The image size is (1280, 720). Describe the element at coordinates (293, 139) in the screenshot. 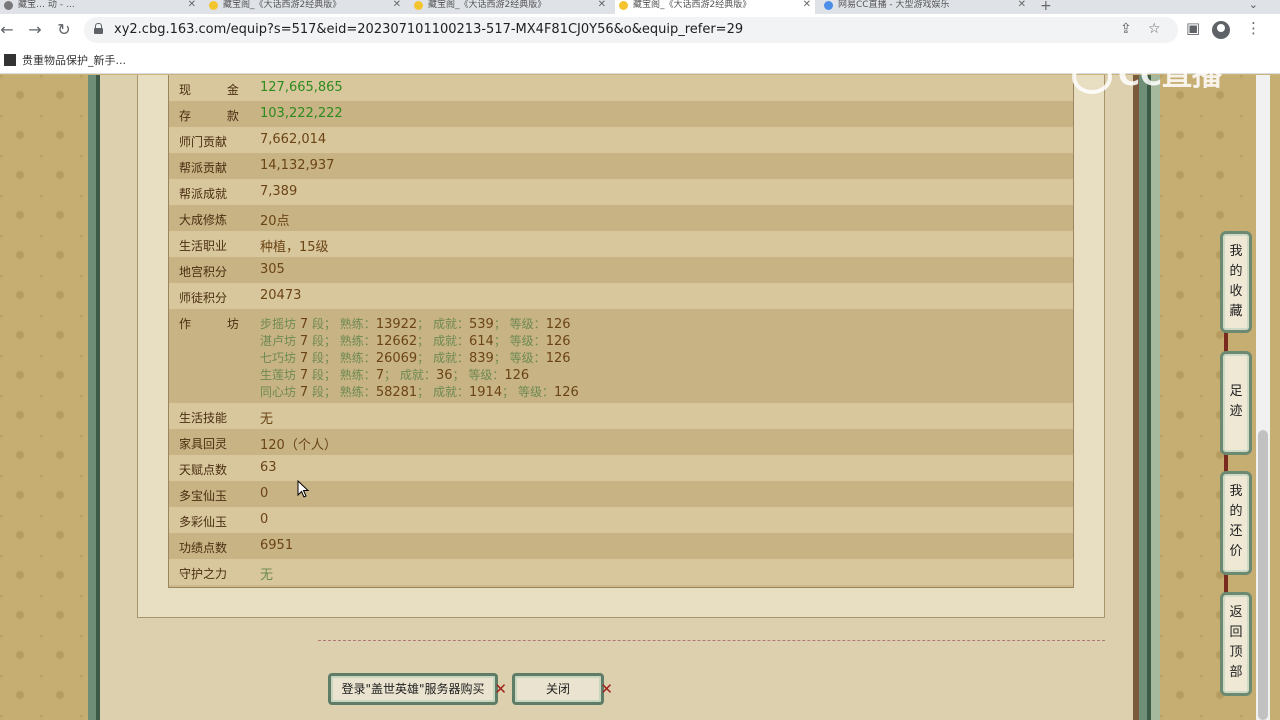

I see `row-value: 7,662,014` at that location.